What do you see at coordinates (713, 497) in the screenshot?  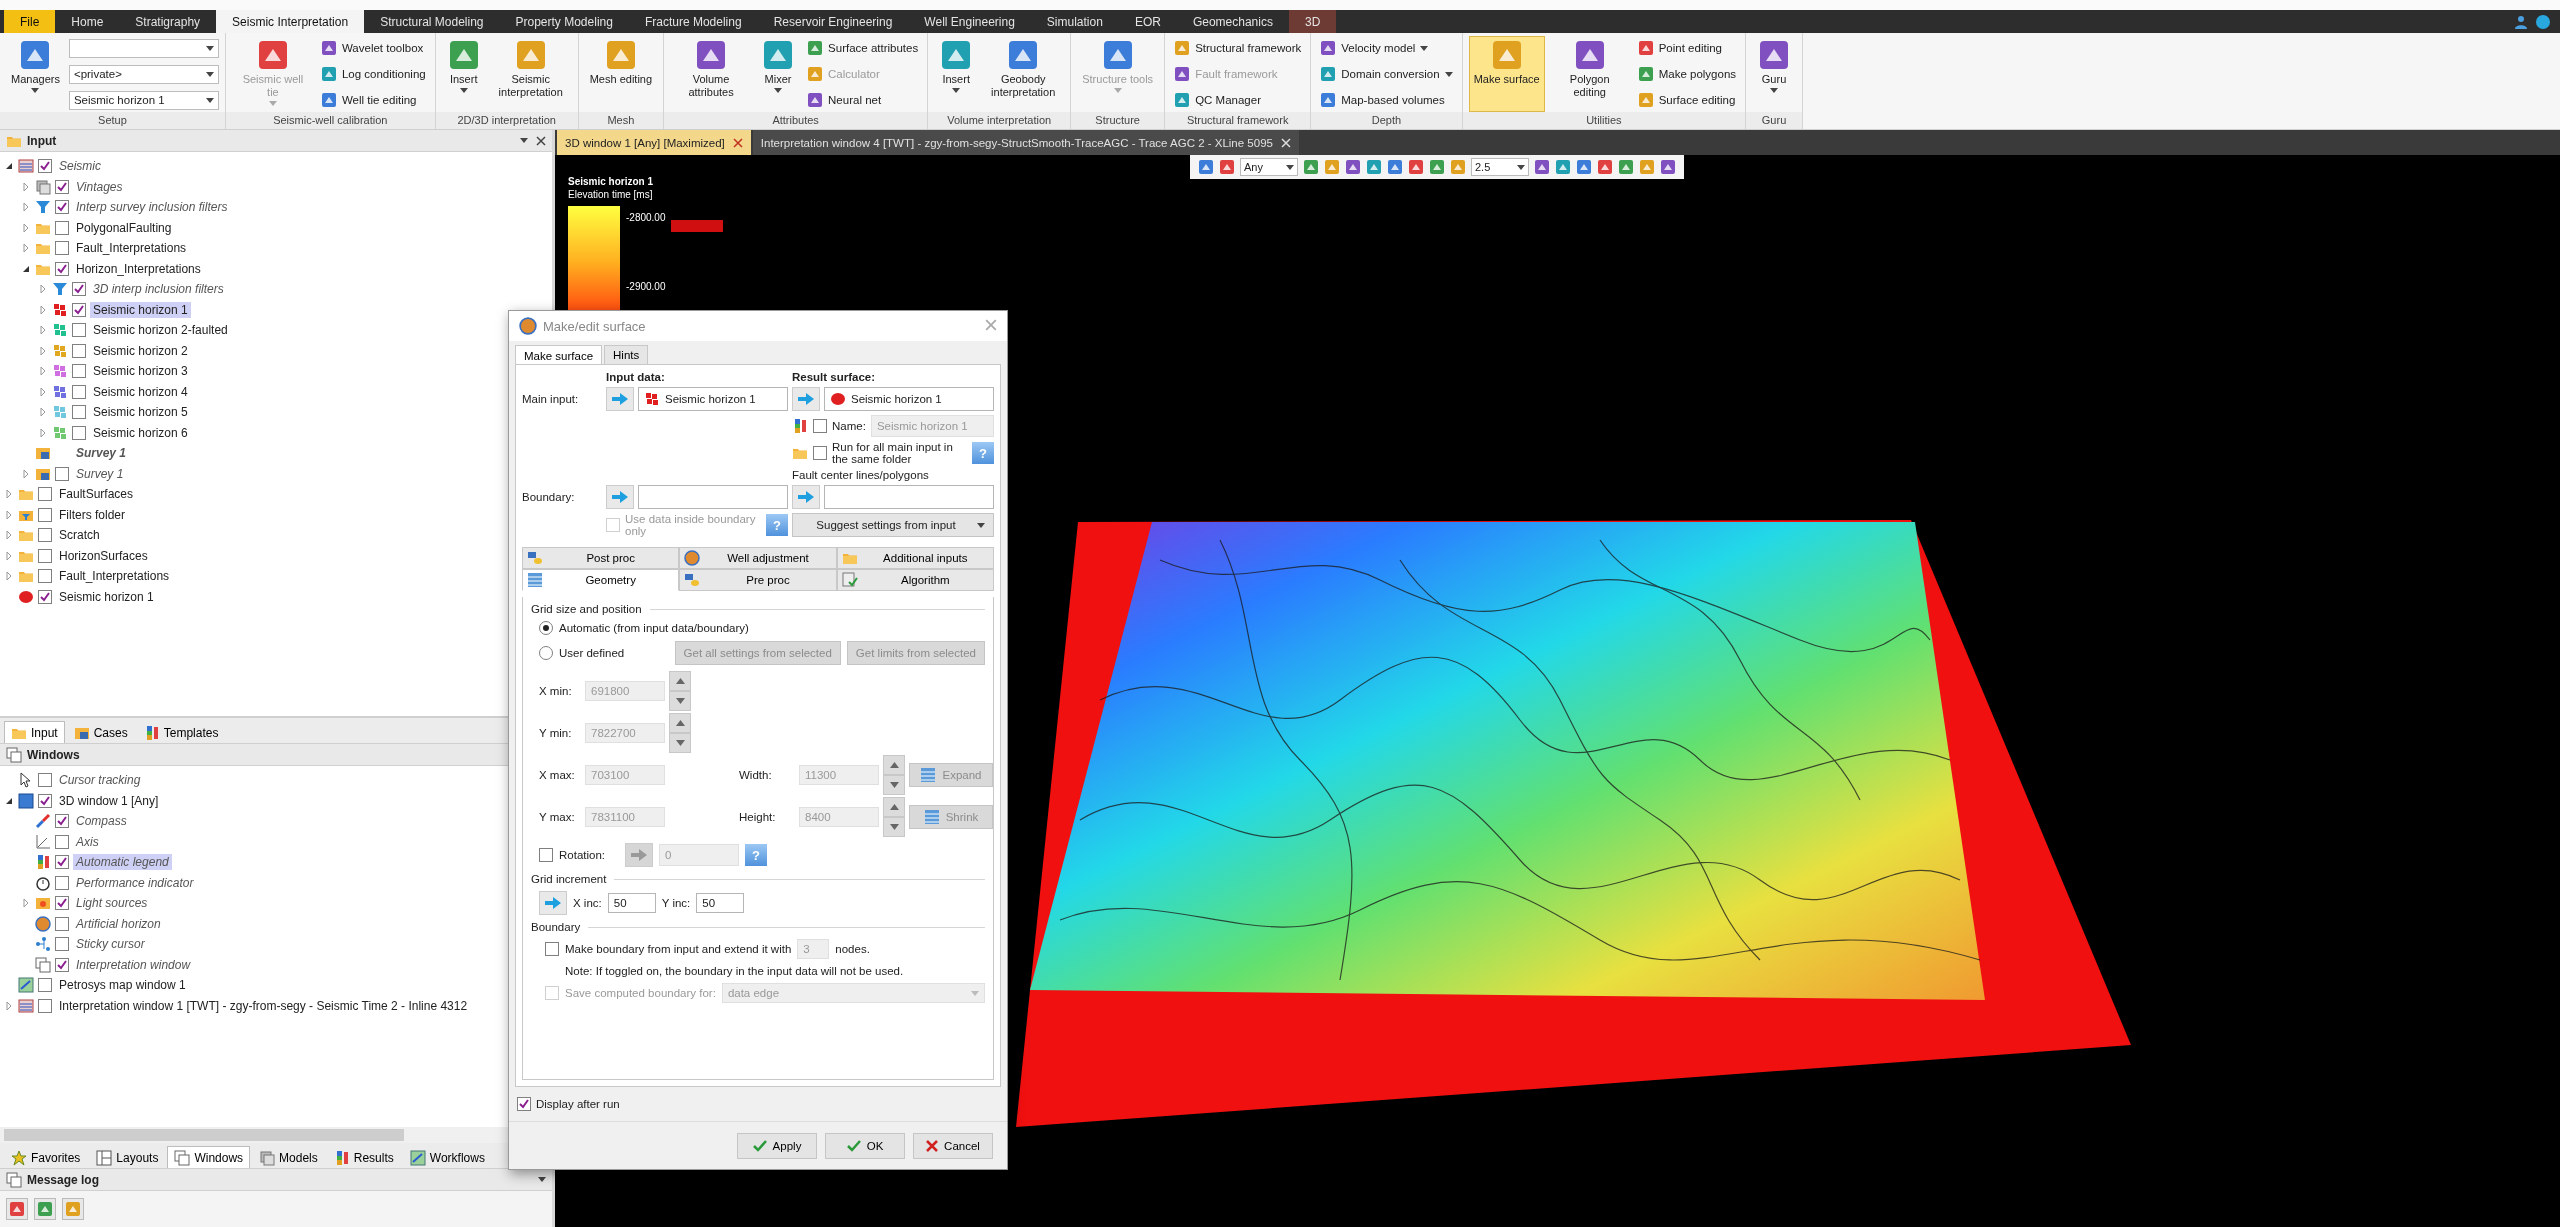 I see `input-field` at bounding box center [713, 497].